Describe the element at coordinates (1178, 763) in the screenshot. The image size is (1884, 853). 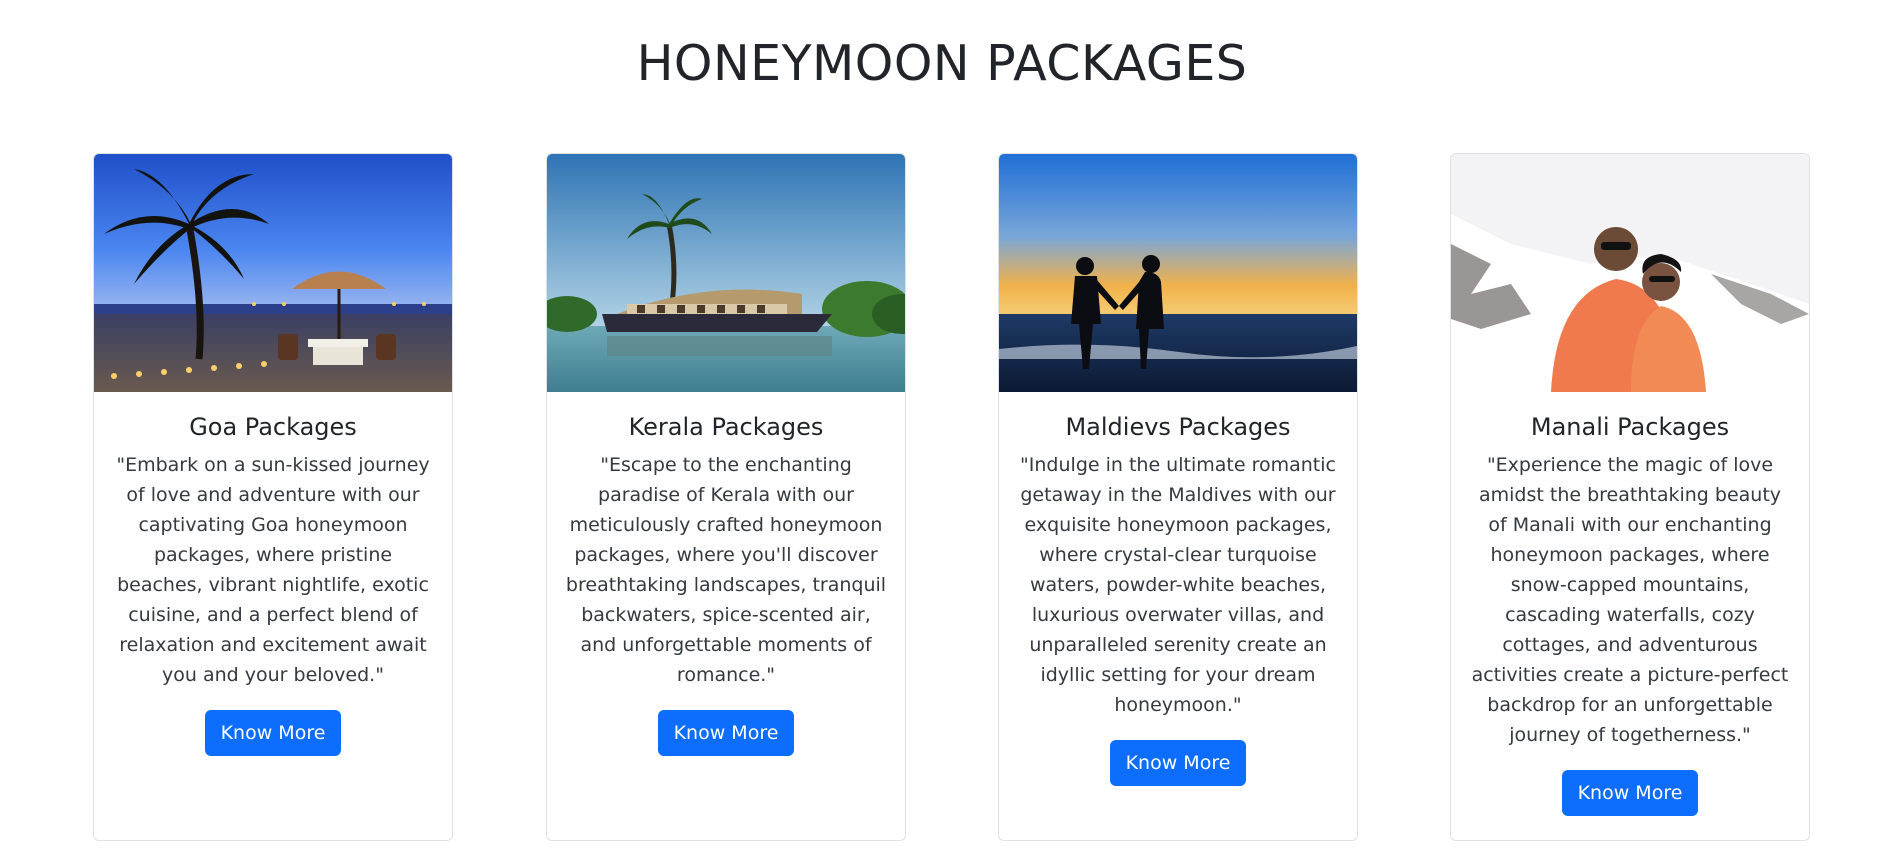
I see `know-more-button-maldives: Know More` at that location.